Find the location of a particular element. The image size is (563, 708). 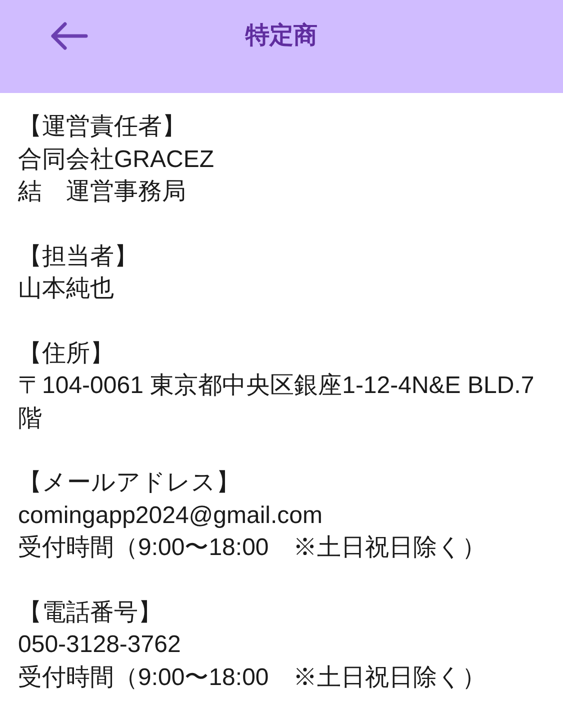

section-heading: 【運営責任者】 is located at coordinates (102, 127).